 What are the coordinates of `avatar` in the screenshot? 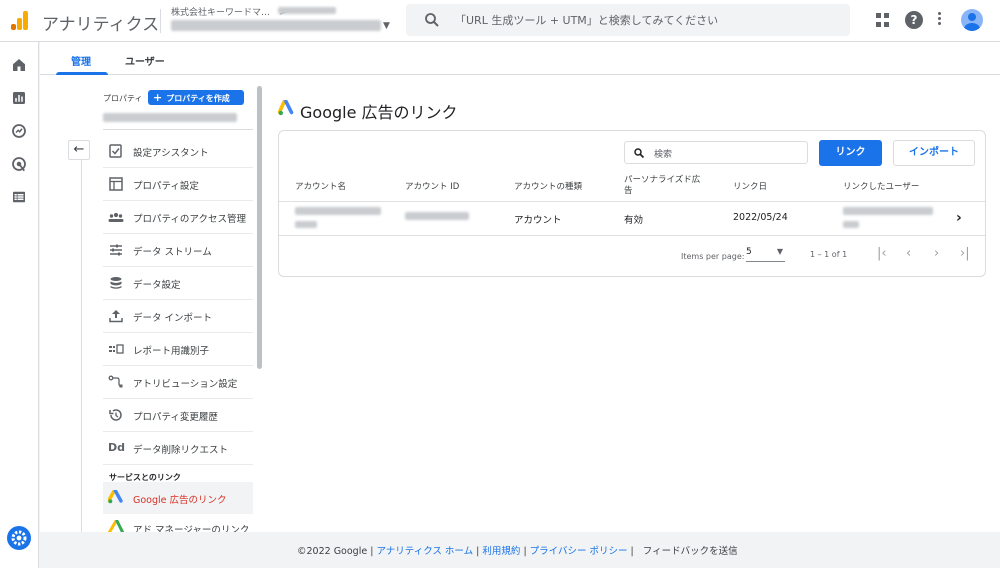 It's located at (972, 20).